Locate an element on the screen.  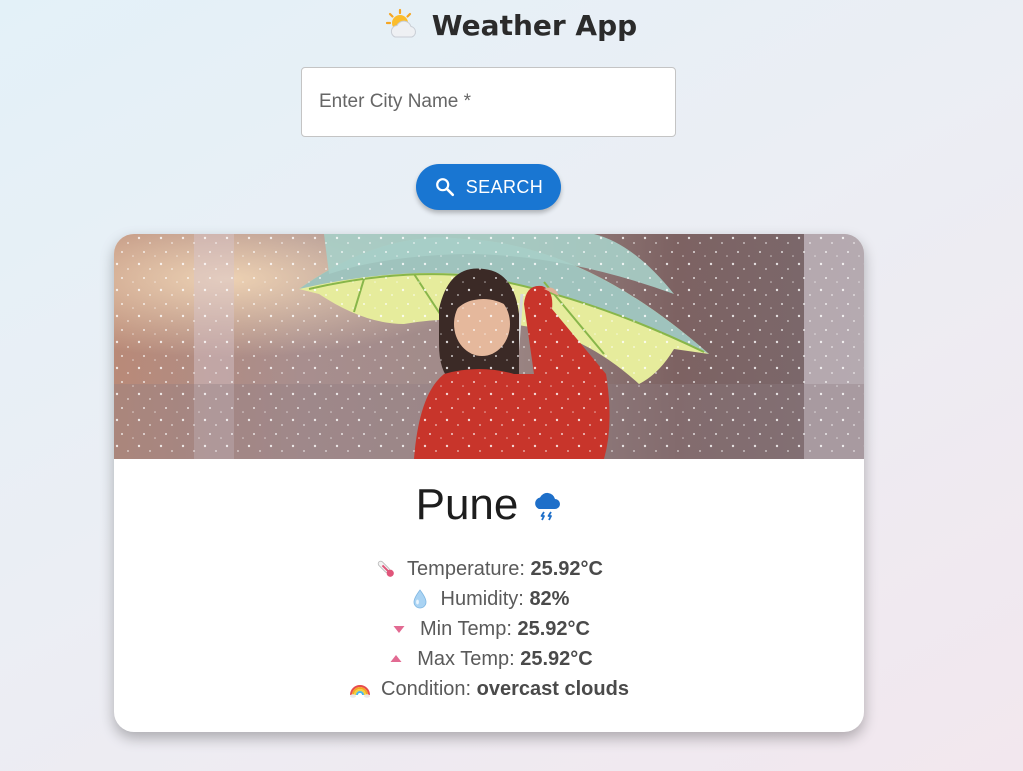
thermometer-icon is located at coordinates (385, 568).